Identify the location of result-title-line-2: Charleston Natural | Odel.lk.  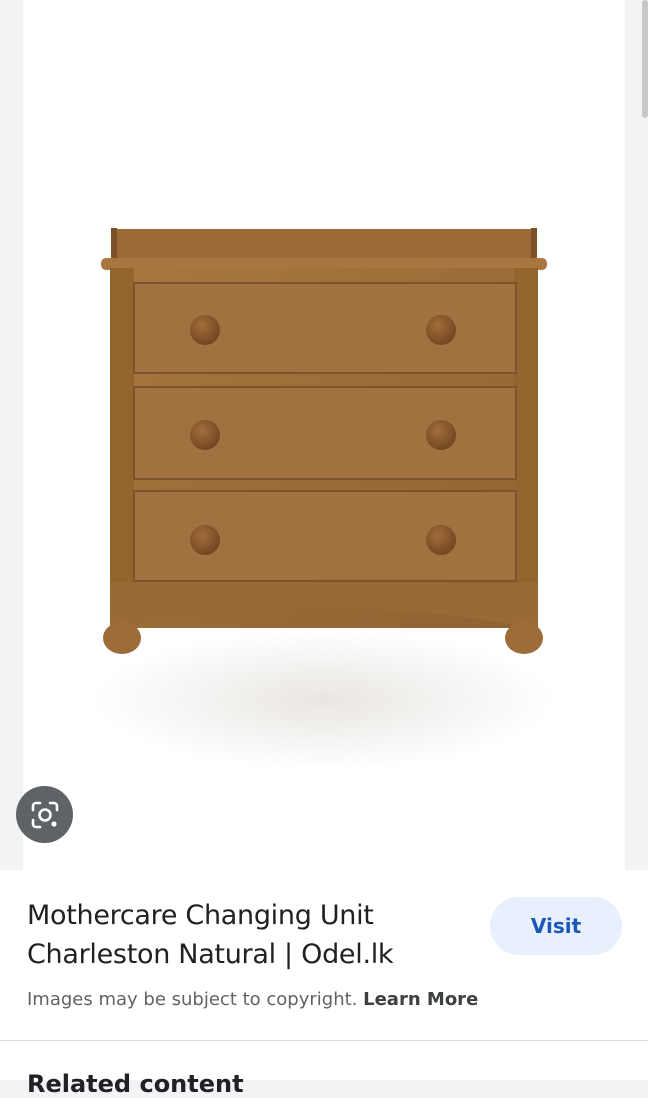
(210, 954).